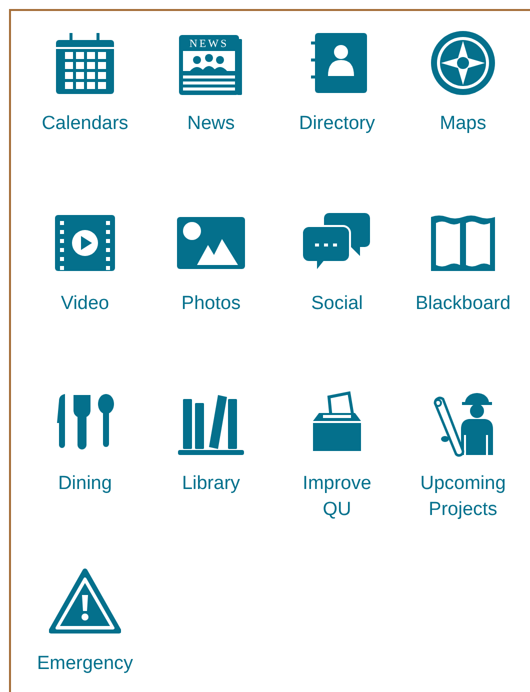 This screenshot has height=692, width=530. What do you see at coordinates (337, 82) in the screenshot?
I see `app-tile: Directory` at bounding box center [337, 82].